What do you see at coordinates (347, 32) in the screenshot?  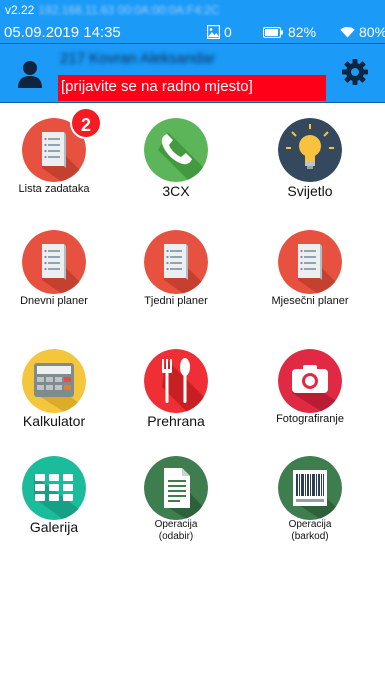 I see `wifi-icon` at bounding box center [347, 32].